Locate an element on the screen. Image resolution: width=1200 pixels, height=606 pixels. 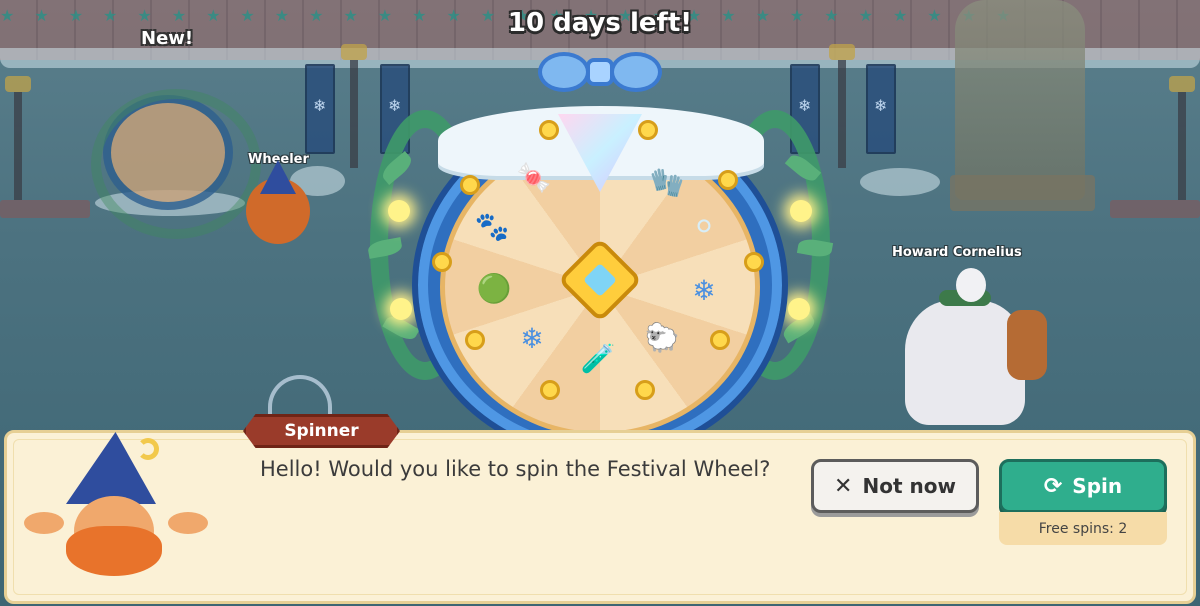
candy-cane-icon: 🍬 is located at coordinates (534, 177).